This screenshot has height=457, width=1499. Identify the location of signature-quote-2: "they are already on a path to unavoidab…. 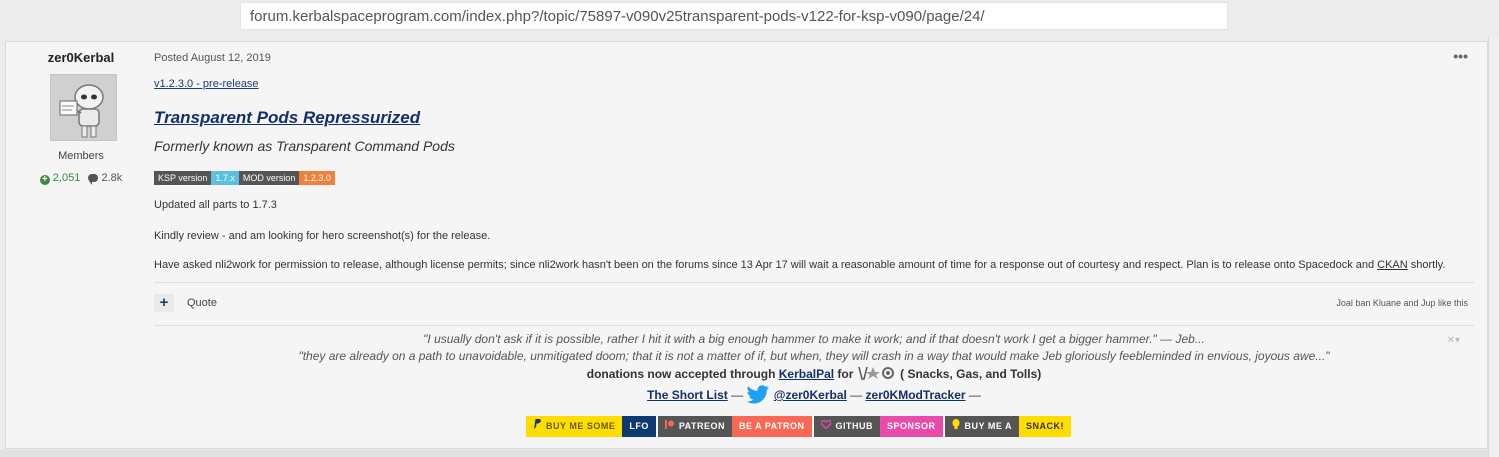
(814, 356).